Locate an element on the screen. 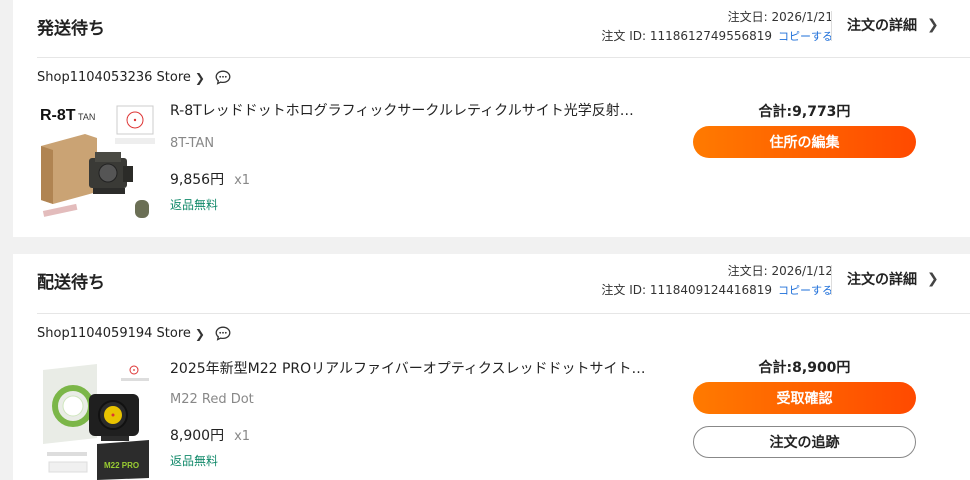 The image size is (970, 480). product-price-row: 8,900円 x1 is located at coordinates (210, 435).